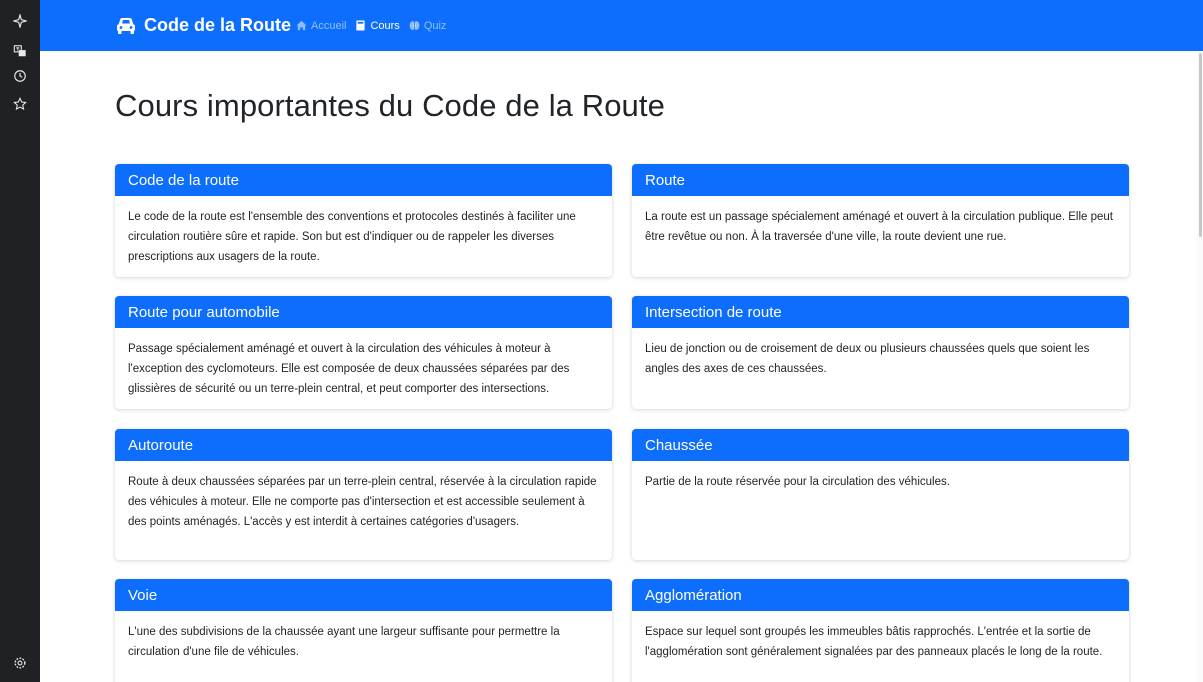  Describe the element at coordinates (218, 25) in the screenshot. I see `brand-label: Code de la Route` at that location.